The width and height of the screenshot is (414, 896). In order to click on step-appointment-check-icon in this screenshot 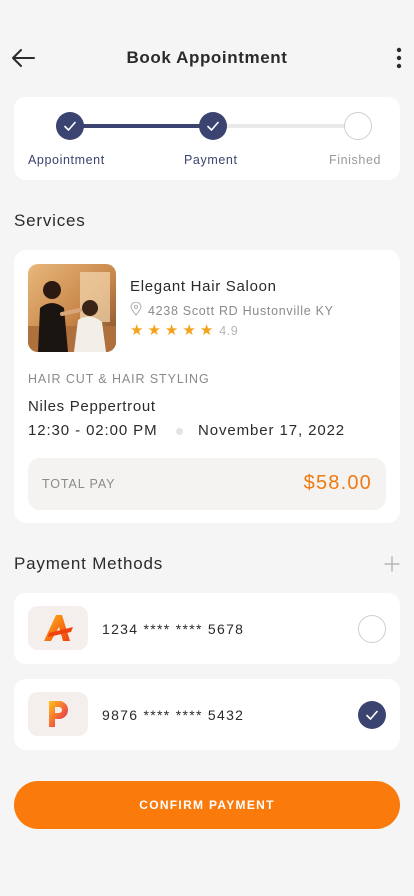, I will do `click(70, 126)`.